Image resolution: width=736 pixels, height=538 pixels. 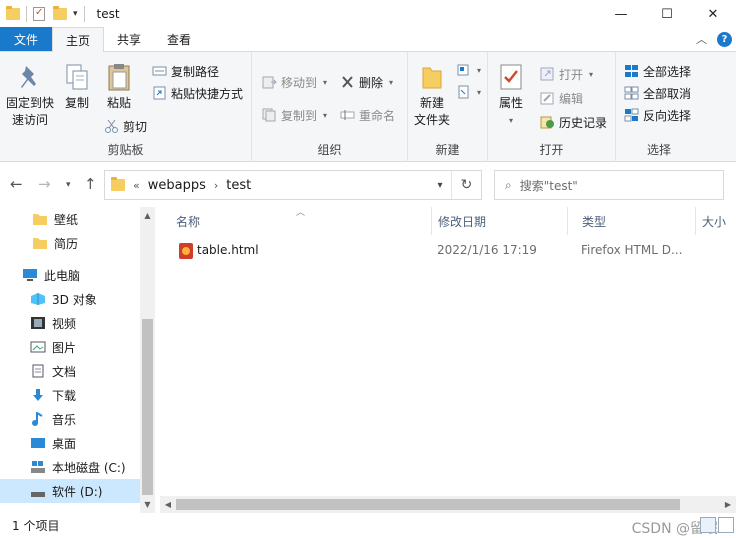 I want to click on nav-item-local-disk-c: 本地磁盘 (C:), so click(x=70, y=467).